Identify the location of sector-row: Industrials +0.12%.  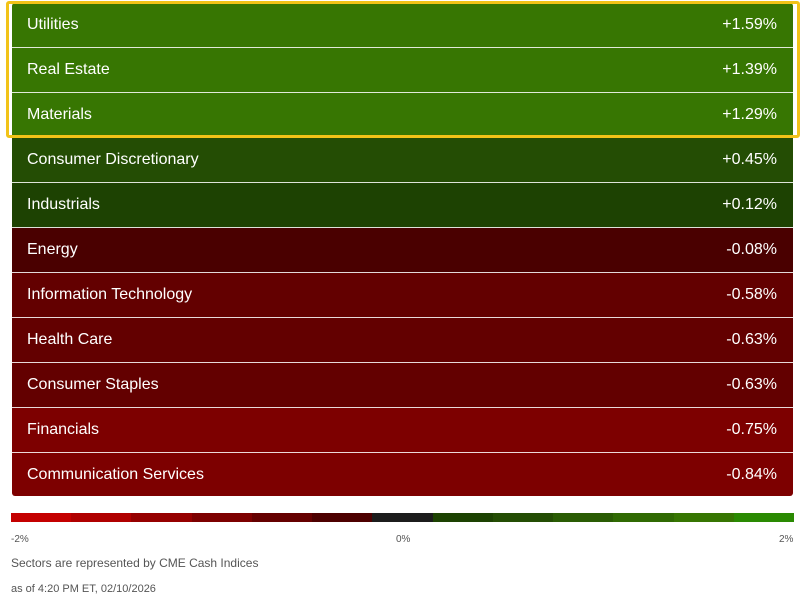
(402, 205).